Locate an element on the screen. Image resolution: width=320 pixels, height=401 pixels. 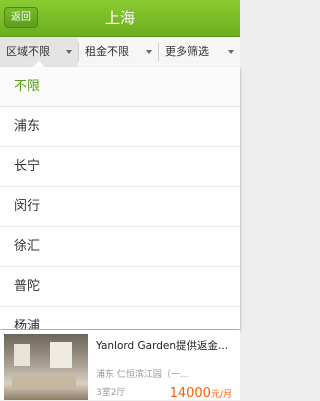
title-bar: 返回 上海 is located at coordinates (120, 18).